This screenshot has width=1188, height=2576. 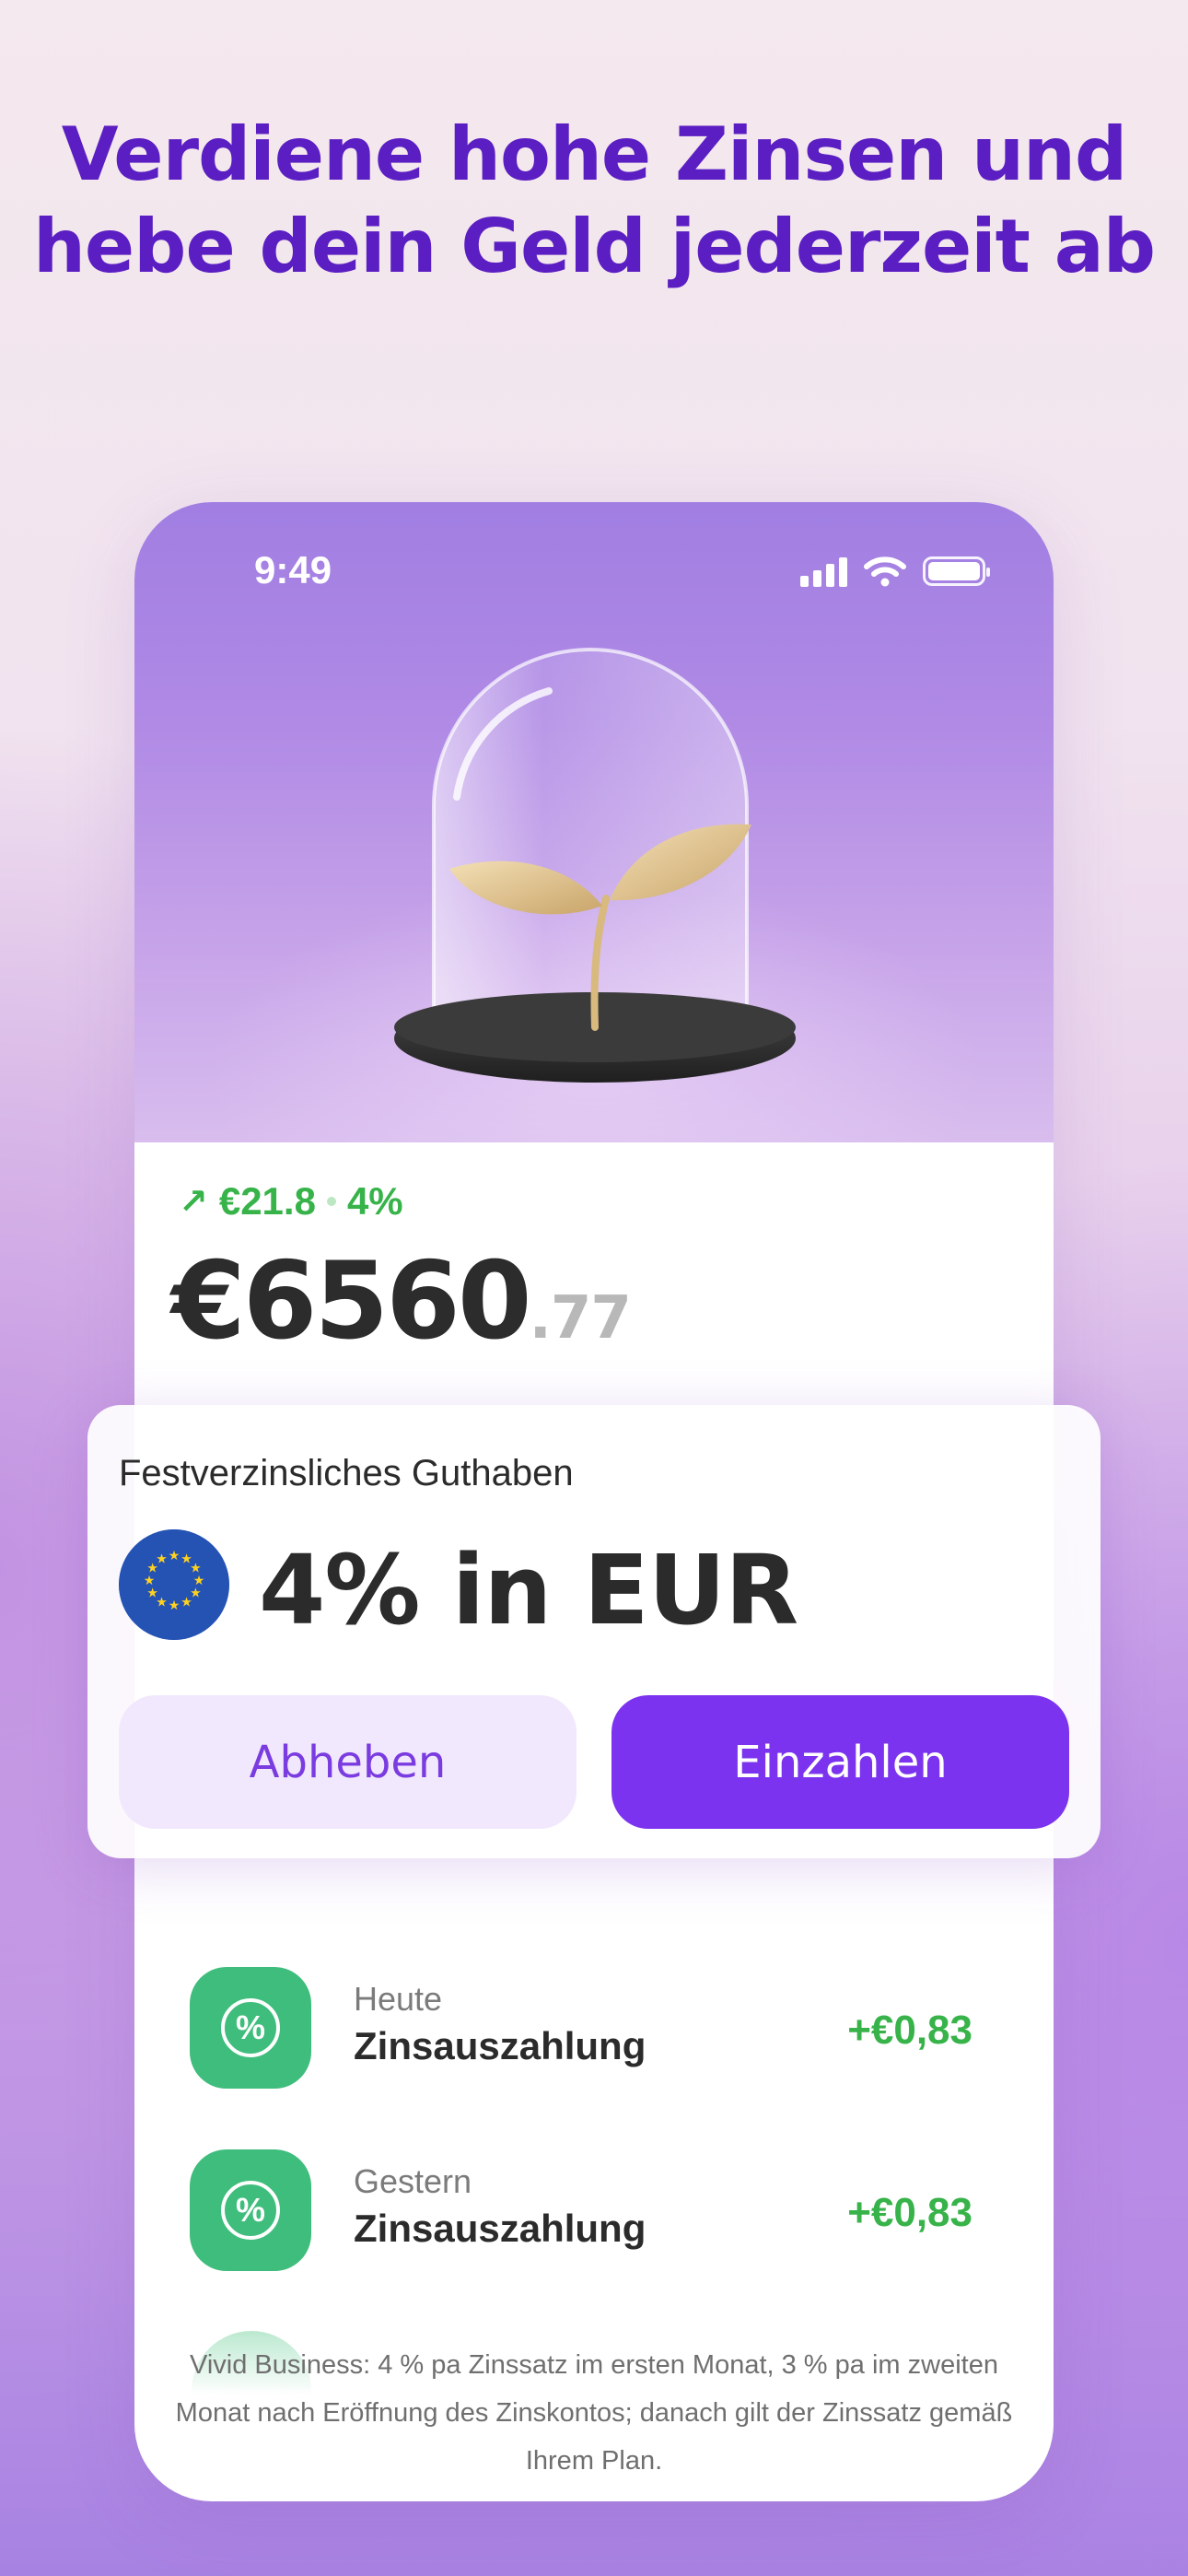 What do you see at coordinates (293, 569) in the screenshot?
I see `status-bar-time: 9:49` at bounding box center [293, 569].